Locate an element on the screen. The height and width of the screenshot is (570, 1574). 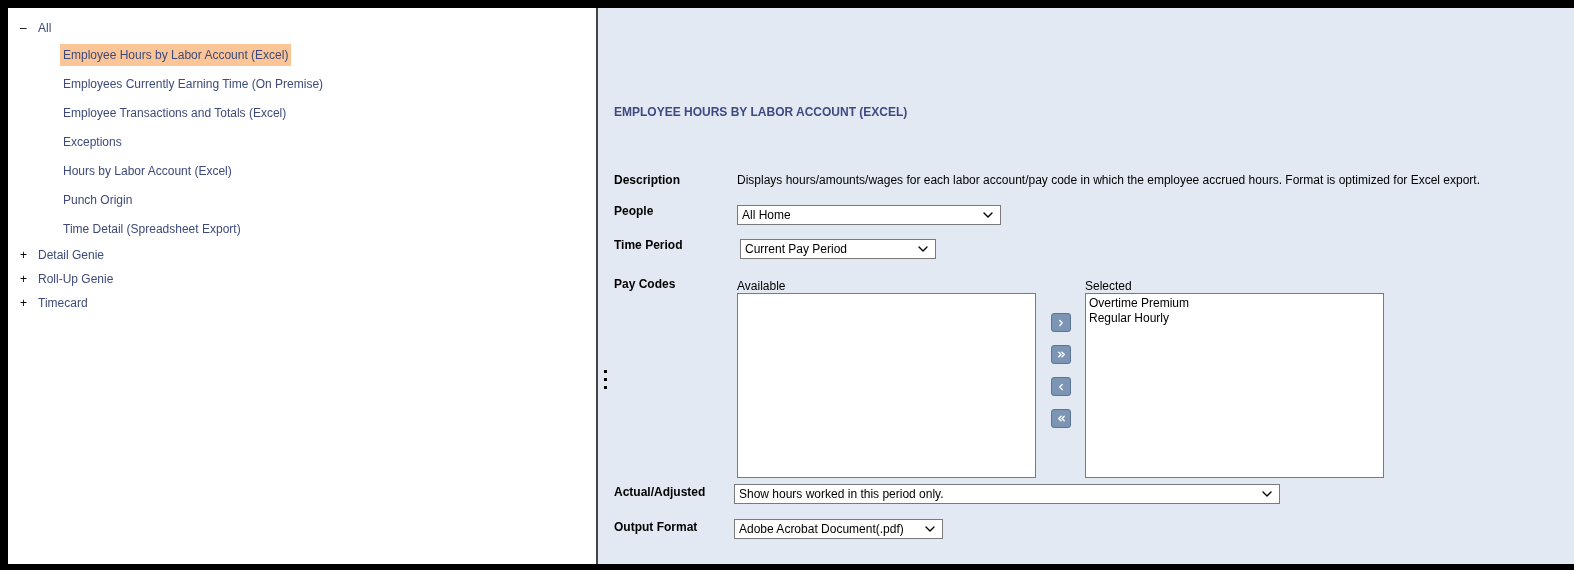
field-label: Pay Codes is located at coordinates (645, 284).